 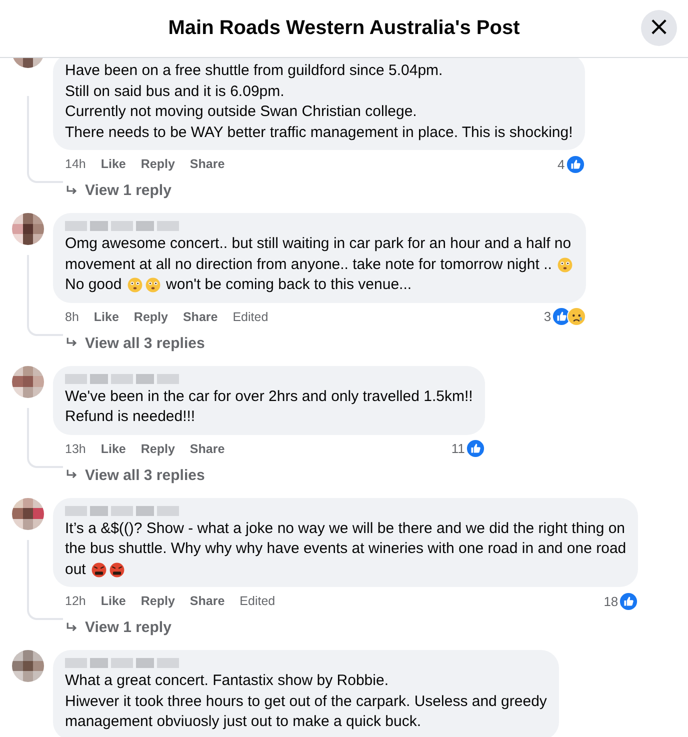 What do you see at coordinates (75, 164) in the screenshot?
I see `comment-time: 14h` at bounding box center [75, 164].